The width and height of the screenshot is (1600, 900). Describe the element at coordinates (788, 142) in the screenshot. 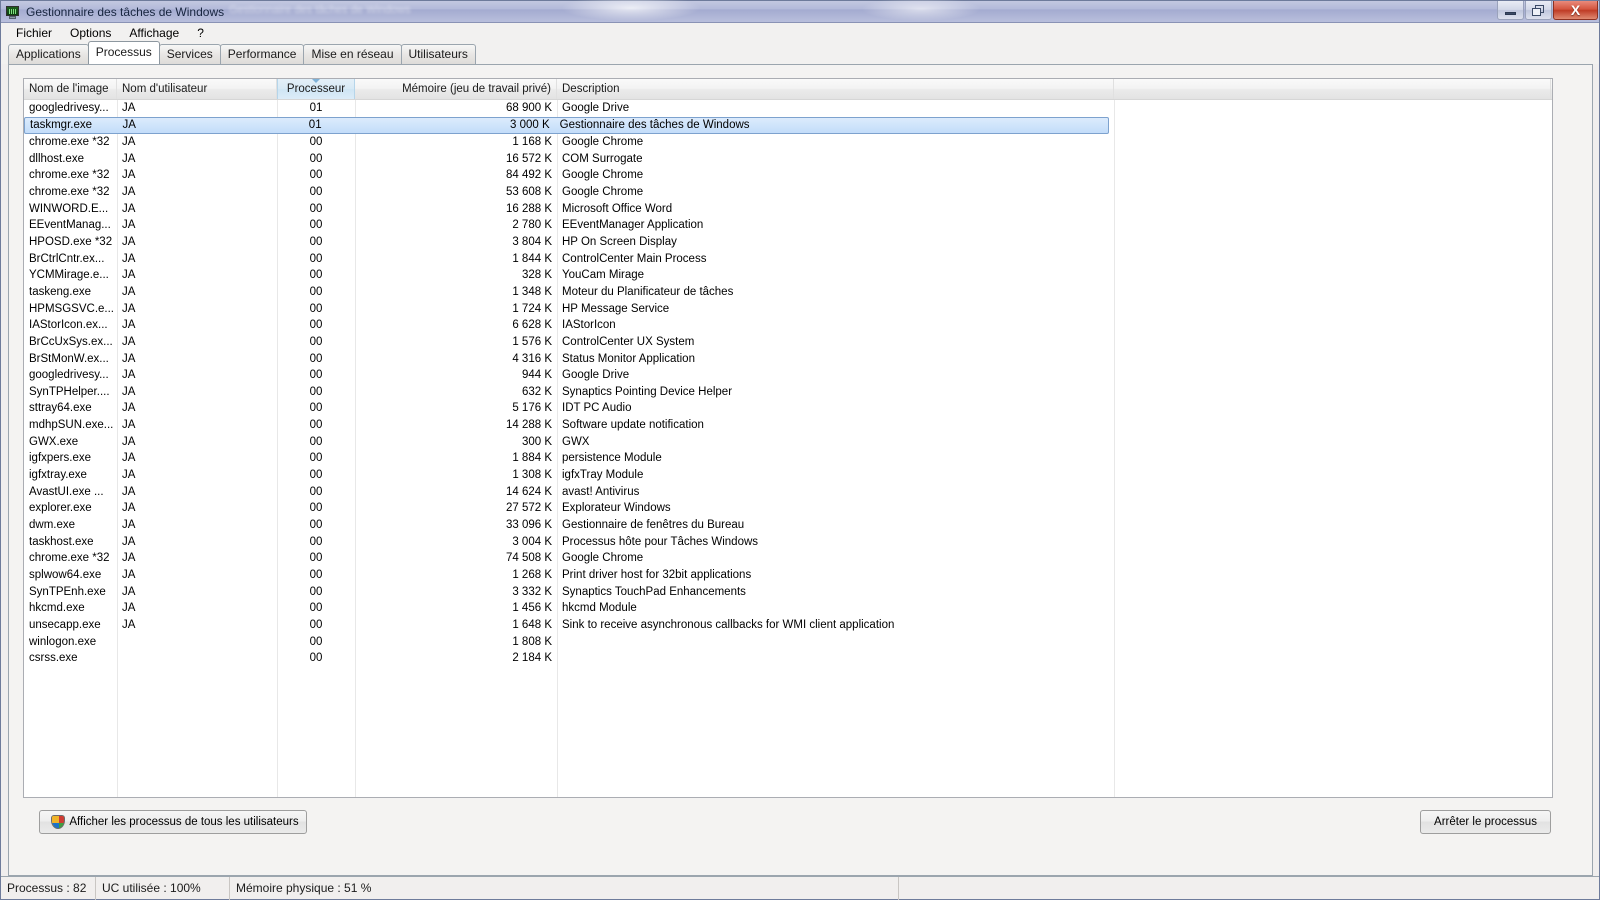

I see `table-row: chrome.exe *32 JA 00 1 168 K Google Chrome` at that location.